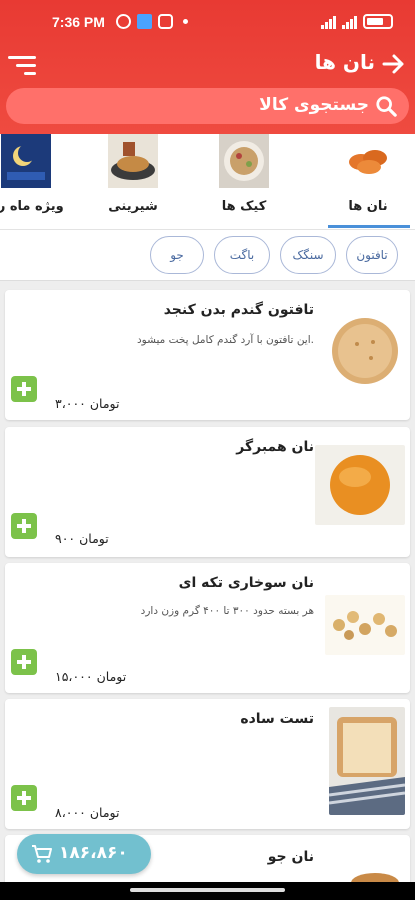 This screenshot has width=415, height=900. What do you see at coordinates (133, 206) in the screenshot?
I see `tab-label: شیرینی` at bounding box center [133, 206].